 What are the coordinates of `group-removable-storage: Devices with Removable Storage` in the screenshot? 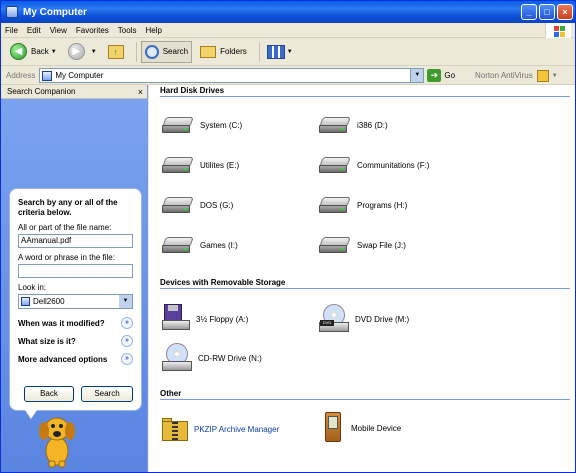 It's located at (365, 283).